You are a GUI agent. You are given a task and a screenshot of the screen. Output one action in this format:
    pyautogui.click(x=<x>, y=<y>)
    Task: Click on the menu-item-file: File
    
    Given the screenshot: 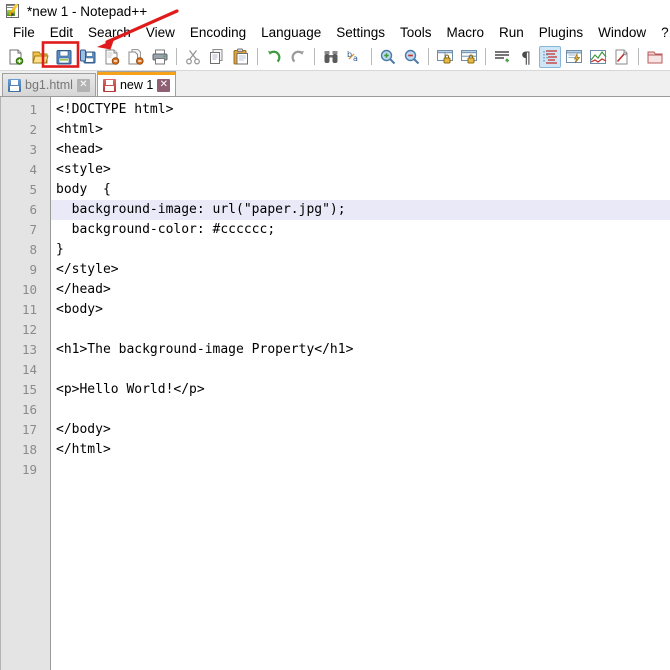 What is the action you would take?
    pyautogui.click(x=24, y=32)
    